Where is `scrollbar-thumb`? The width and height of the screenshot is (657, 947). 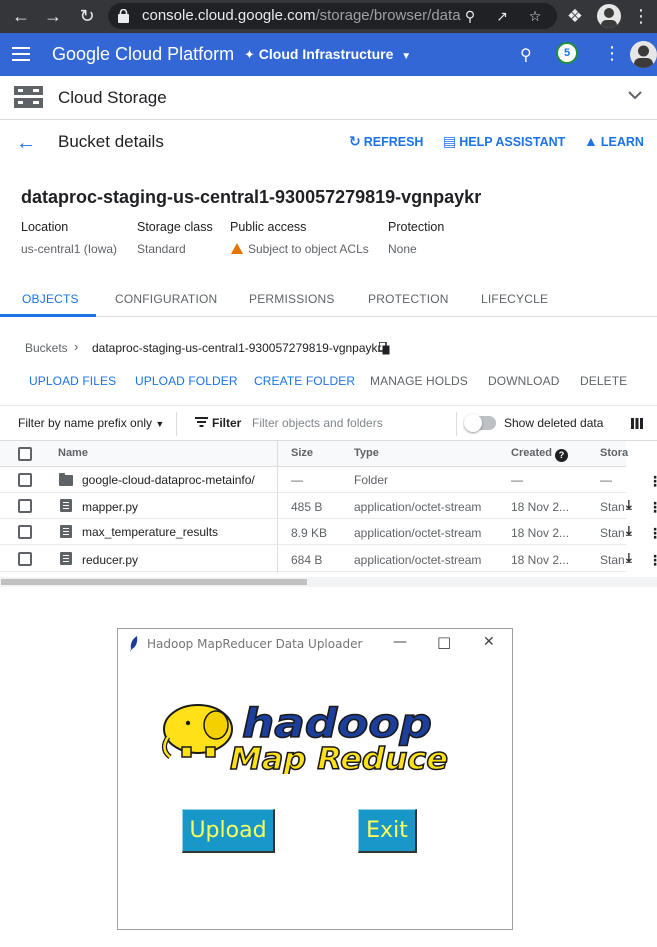 scrollbar-thumb is located at coordinates (154, 582).